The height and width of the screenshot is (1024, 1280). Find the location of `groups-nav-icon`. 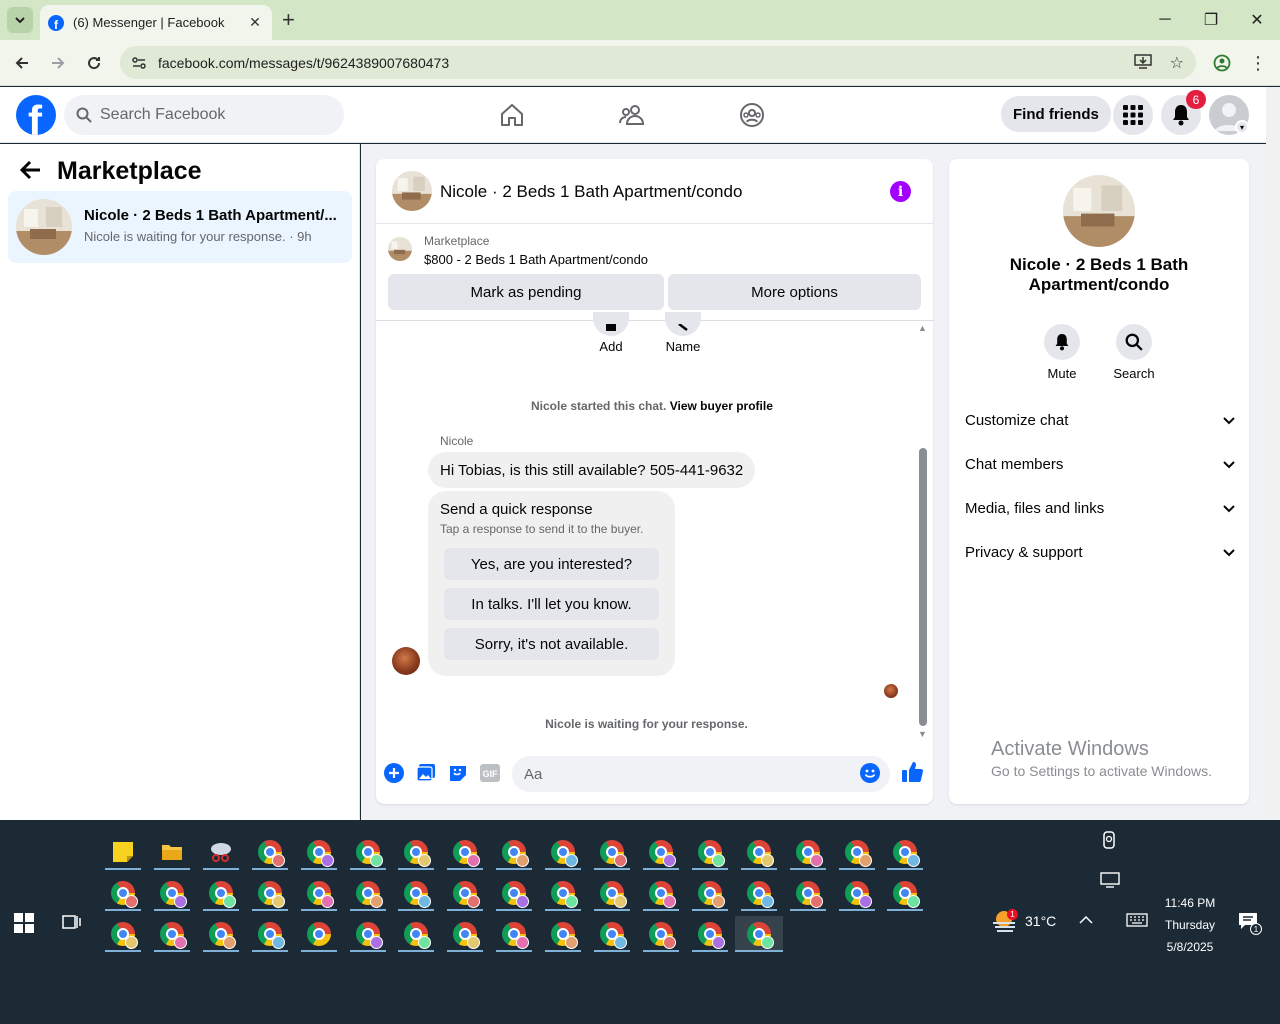

groups-nav-icon is located at coordinates (752, 115).